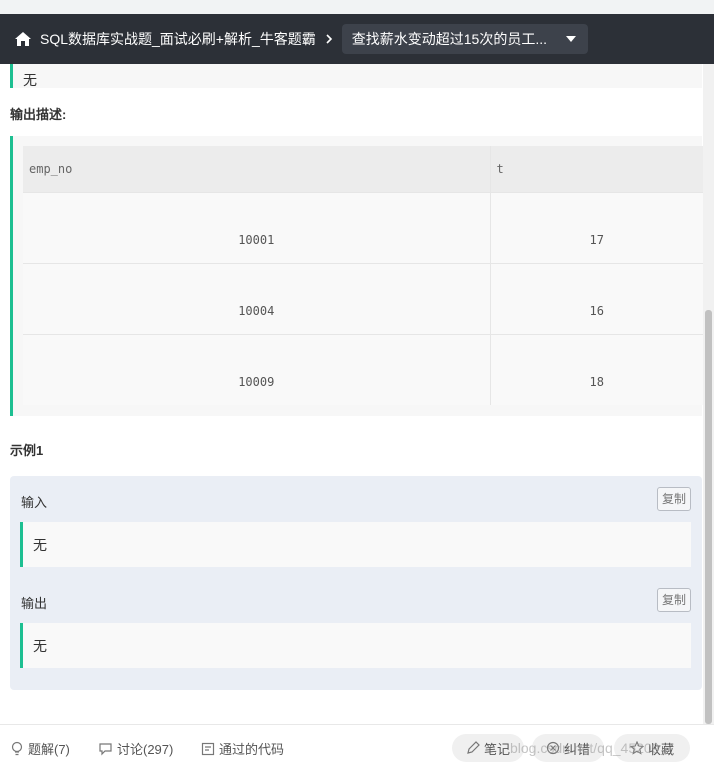  I want to click on example-output-label: 输出, so click(34, 603).